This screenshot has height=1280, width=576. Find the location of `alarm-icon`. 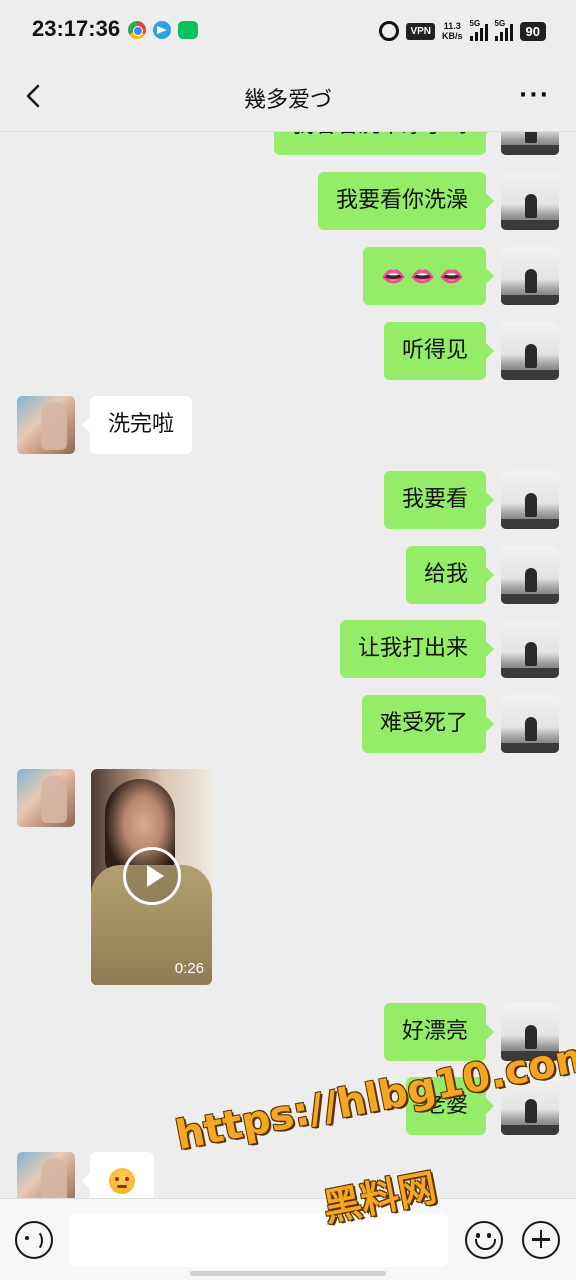

alarm-icon is located at coordinates (389, 31).